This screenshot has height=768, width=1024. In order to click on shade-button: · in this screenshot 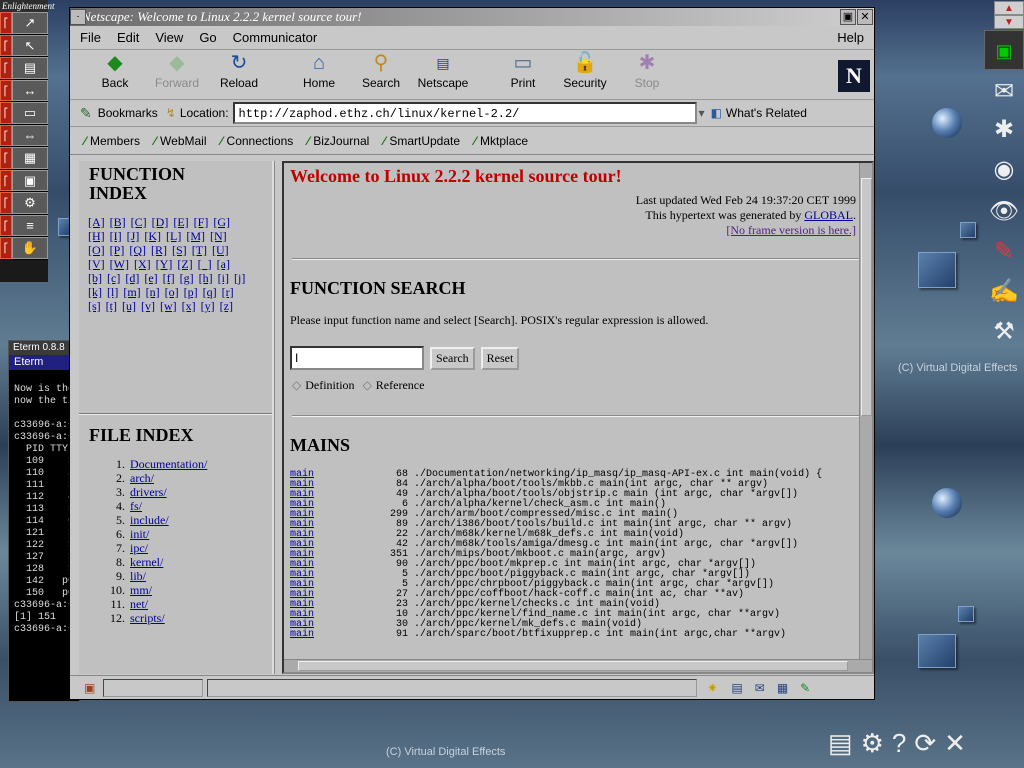, I will do `click(78, 17)`.